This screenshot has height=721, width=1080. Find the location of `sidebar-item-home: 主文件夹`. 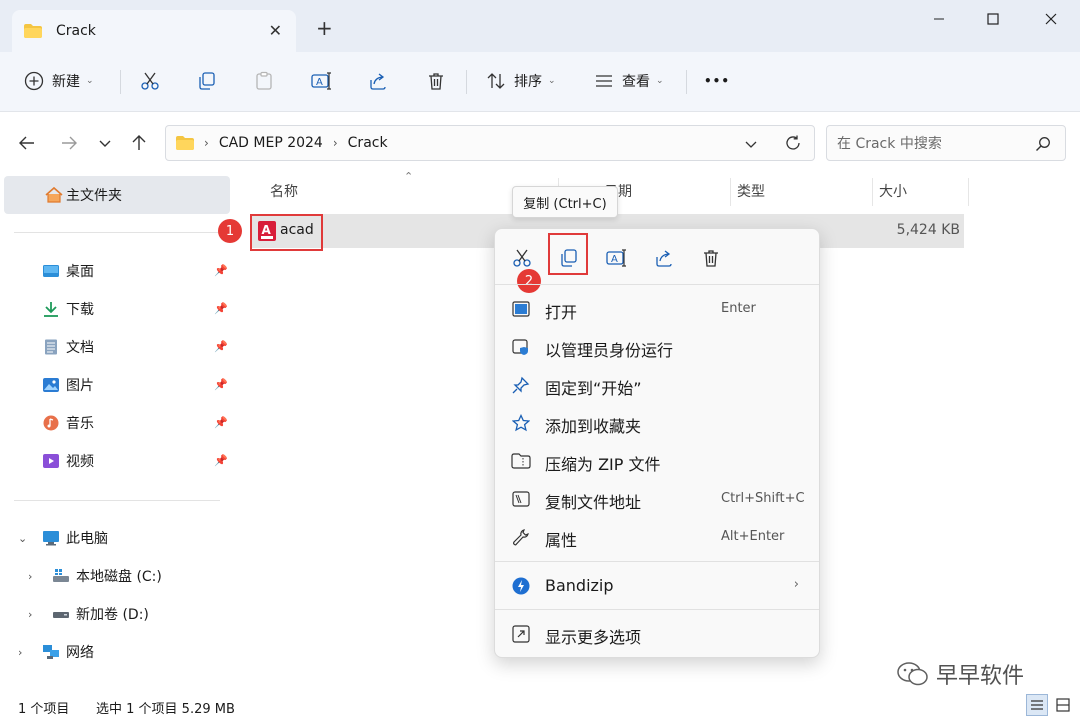

sidebar-item-home: 主文件夹 is located at coordinates (117, 195).